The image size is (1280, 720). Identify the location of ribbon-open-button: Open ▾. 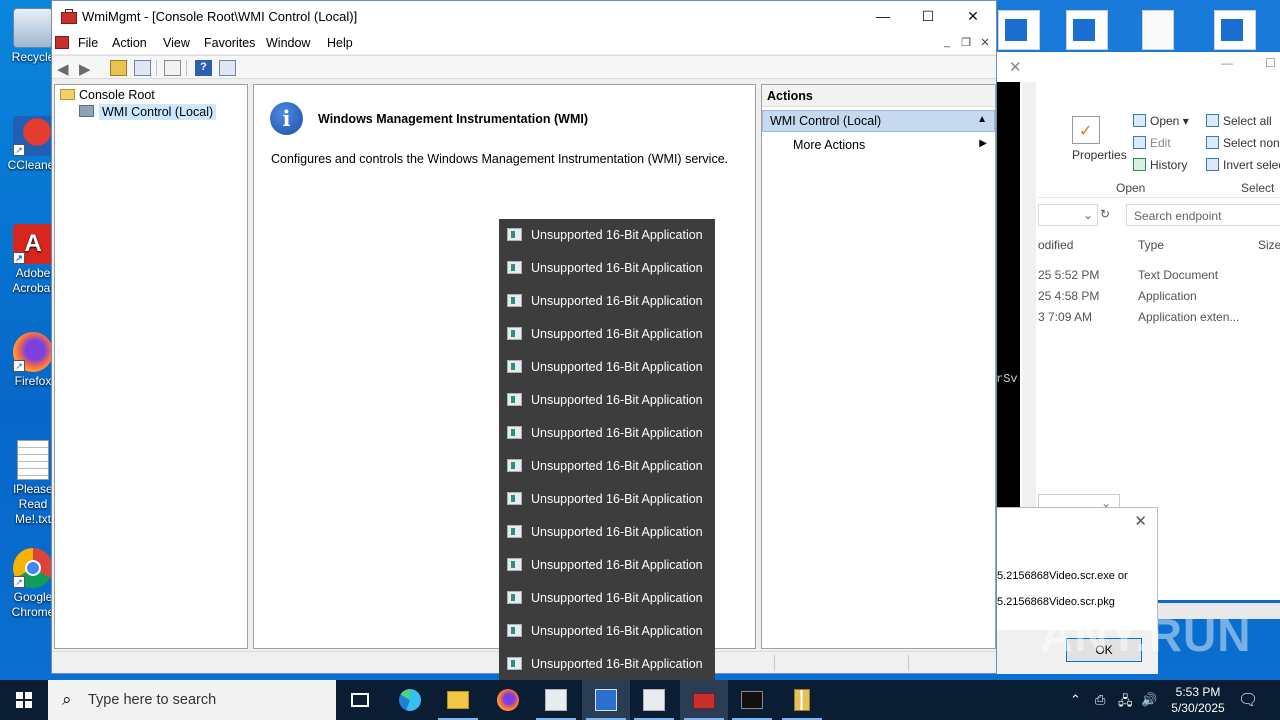
(1161, 121).